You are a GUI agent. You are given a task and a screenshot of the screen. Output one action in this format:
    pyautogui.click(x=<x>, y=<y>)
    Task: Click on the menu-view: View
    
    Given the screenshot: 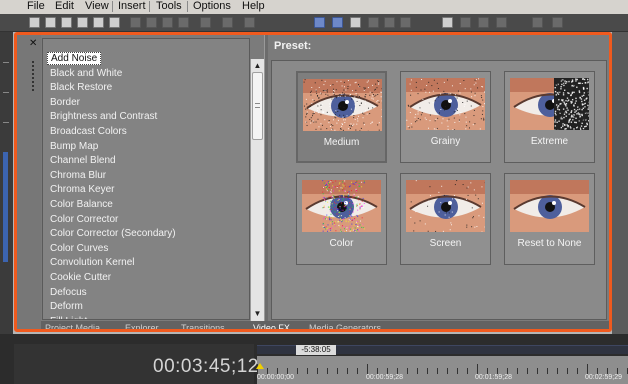 What is the action you would take?
    pyautogui.click(x=97, y=6)
    